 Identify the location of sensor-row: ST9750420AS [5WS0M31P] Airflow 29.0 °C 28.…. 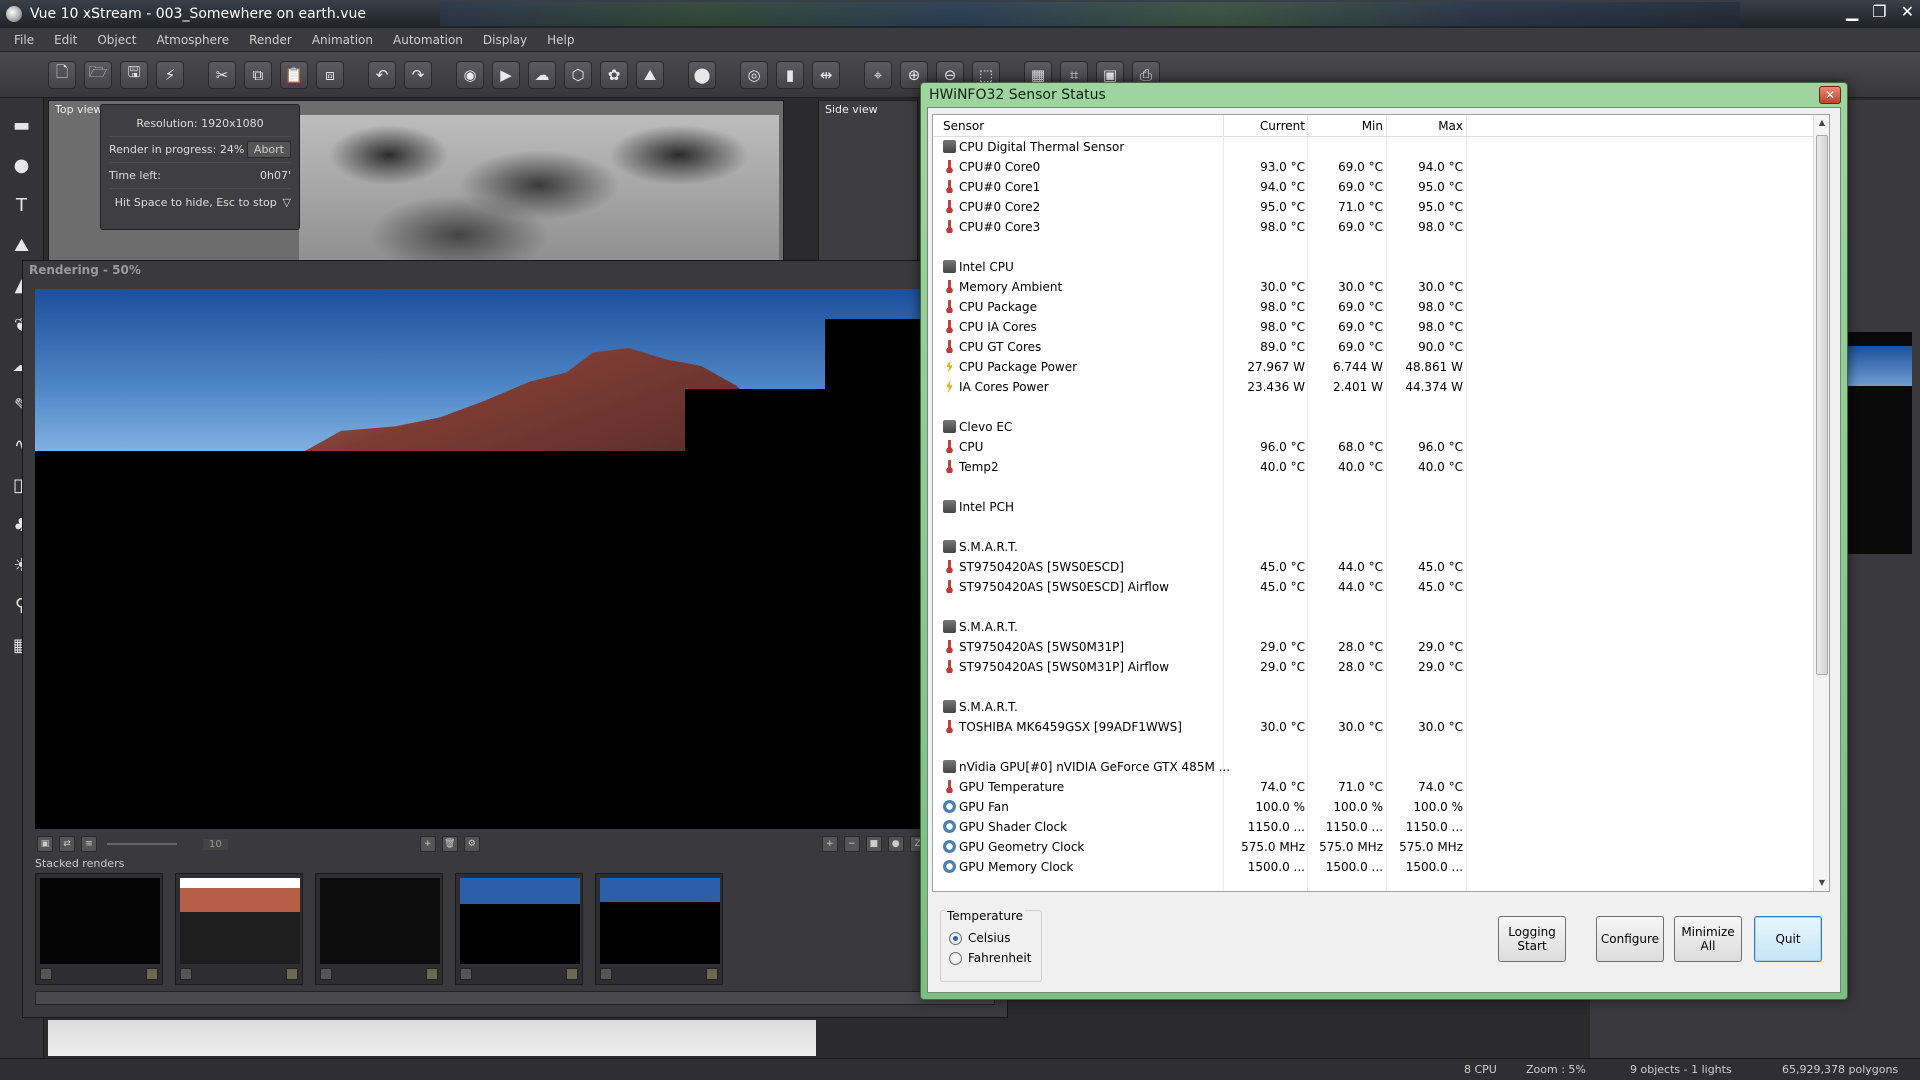
(1373, 667).